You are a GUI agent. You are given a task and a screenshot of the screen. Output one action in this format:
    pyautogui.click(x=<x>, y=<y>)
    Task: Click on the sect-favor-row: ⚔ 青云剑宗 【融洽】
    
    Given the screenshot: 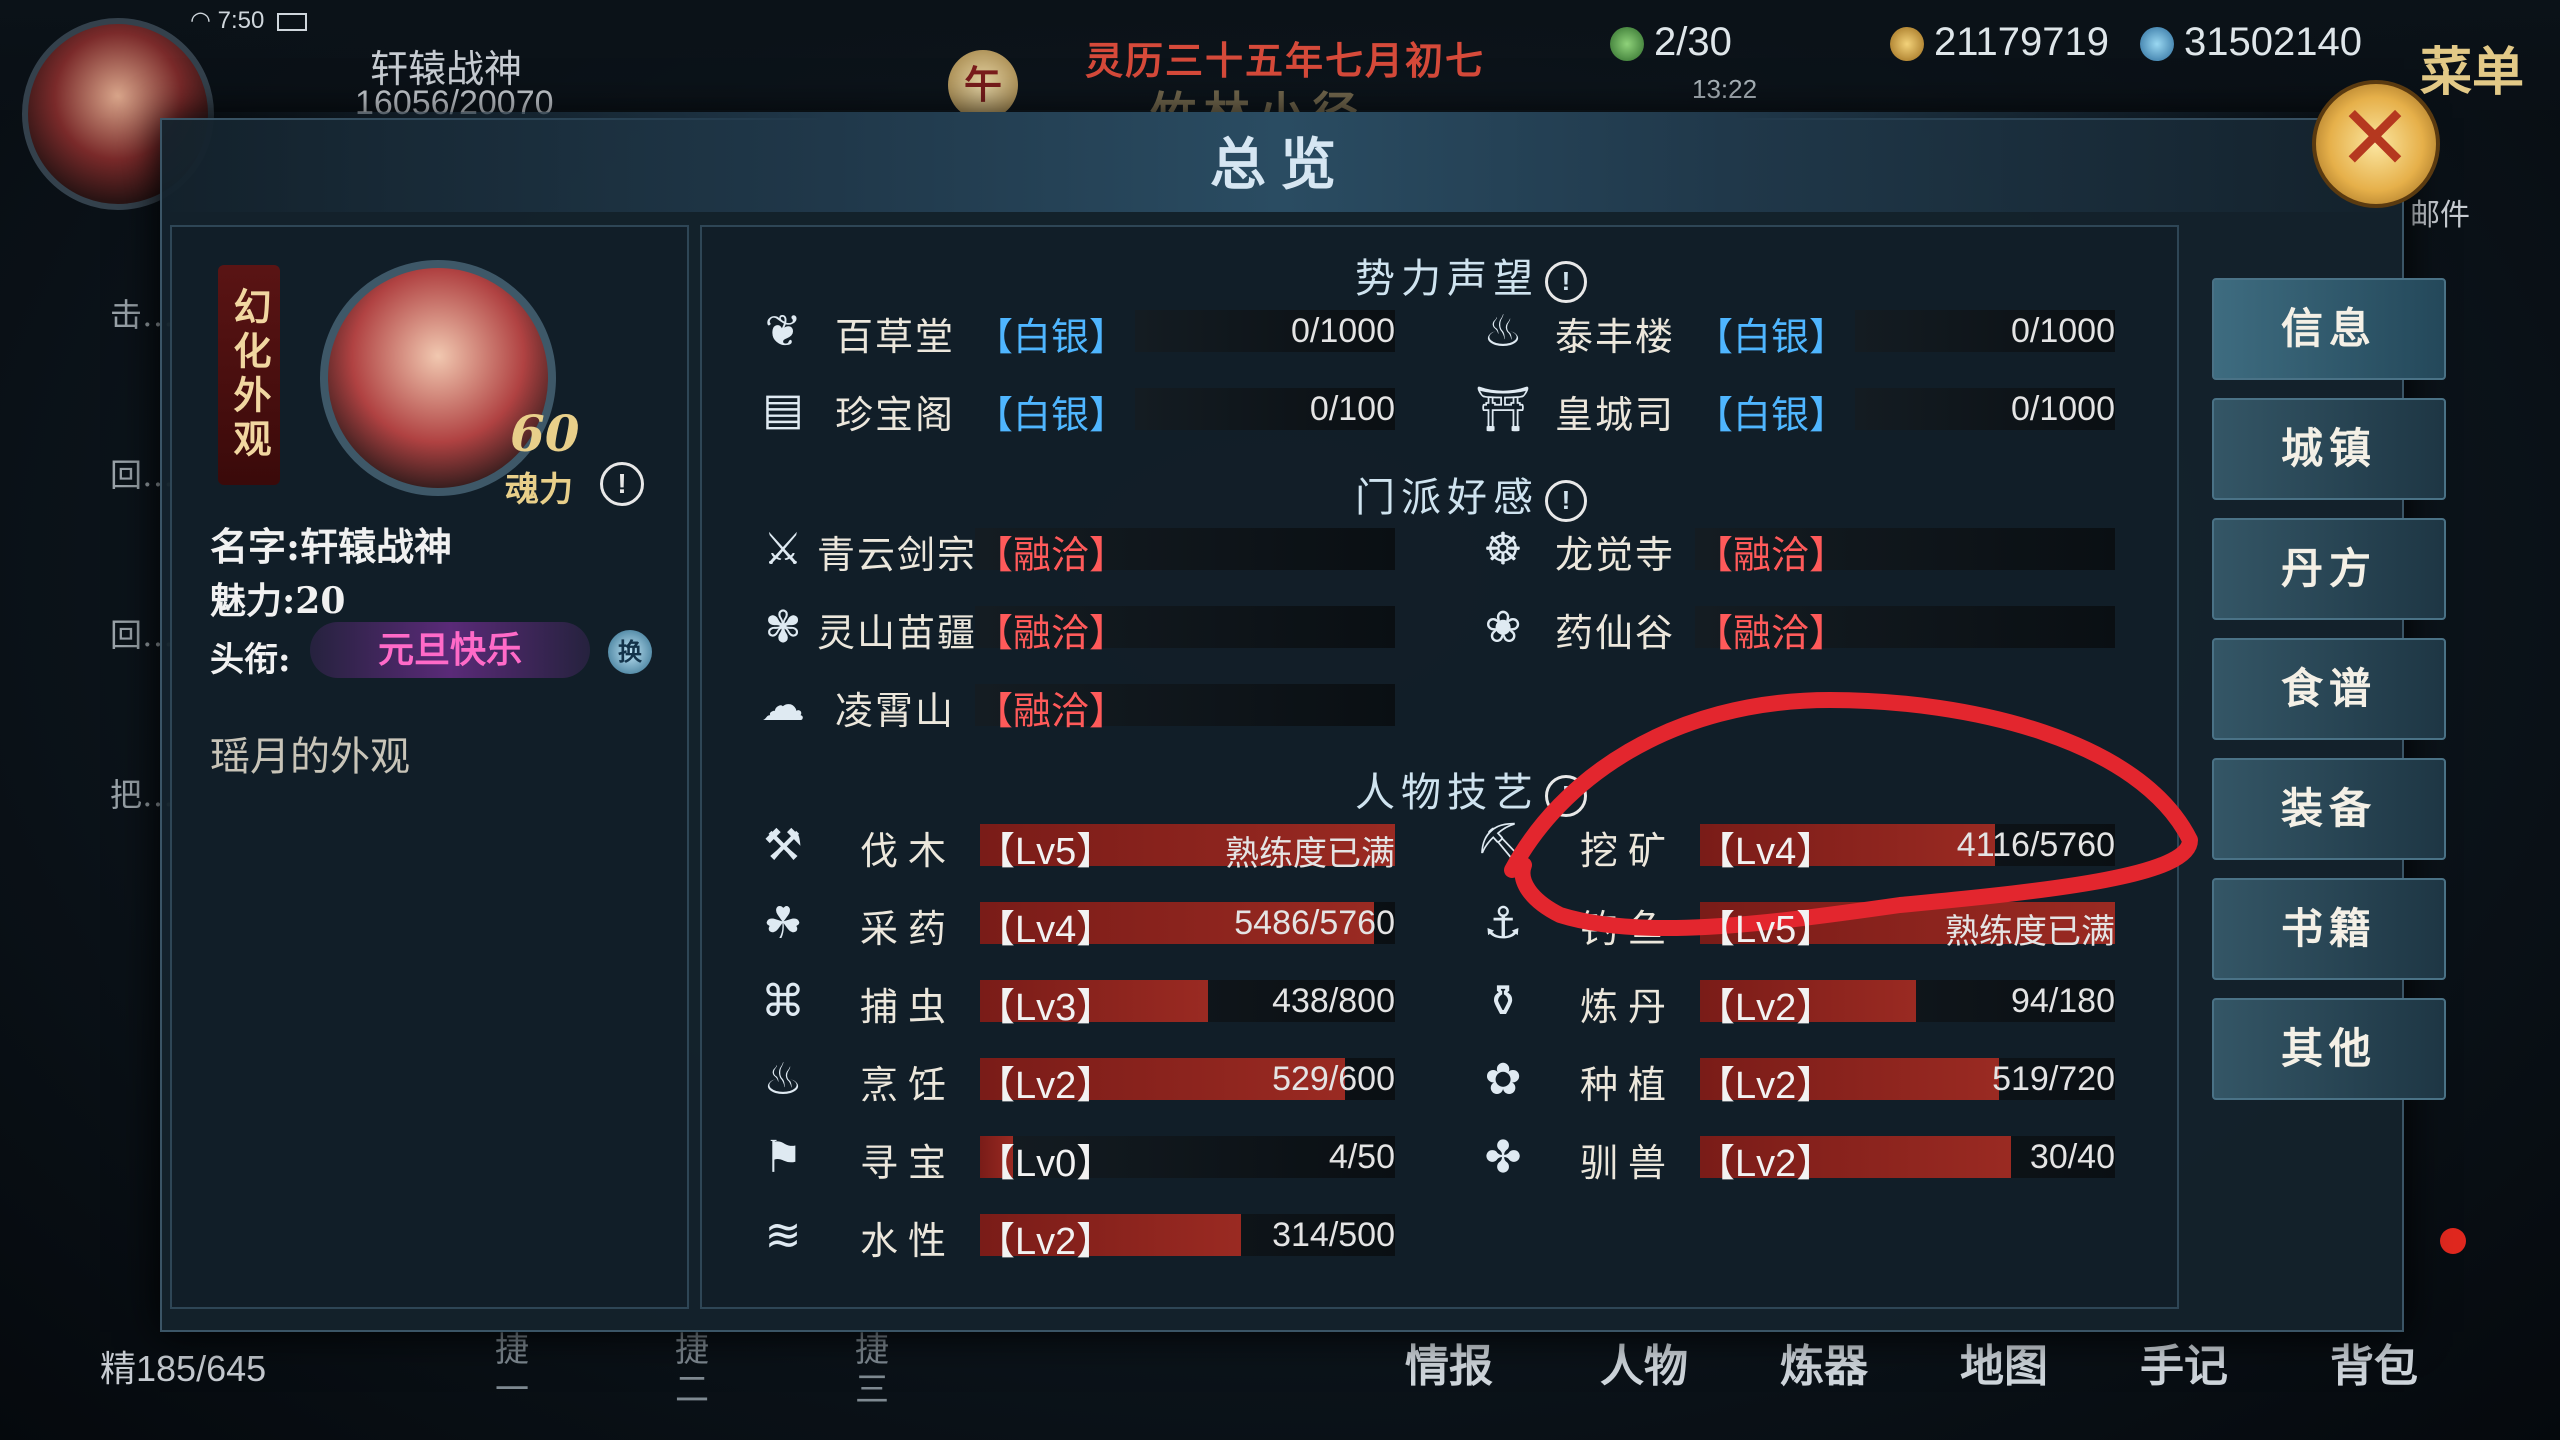 What is the action you would take?
    pyautogui.click(x=1075, y=550)
    